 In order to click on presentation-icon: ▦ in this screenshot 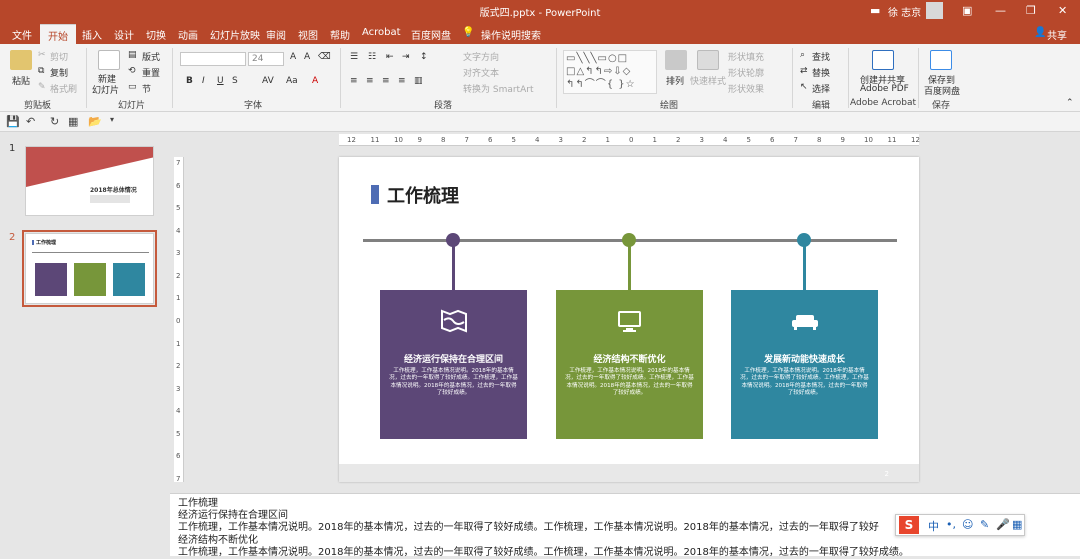, I will do `click(73, 121)`.